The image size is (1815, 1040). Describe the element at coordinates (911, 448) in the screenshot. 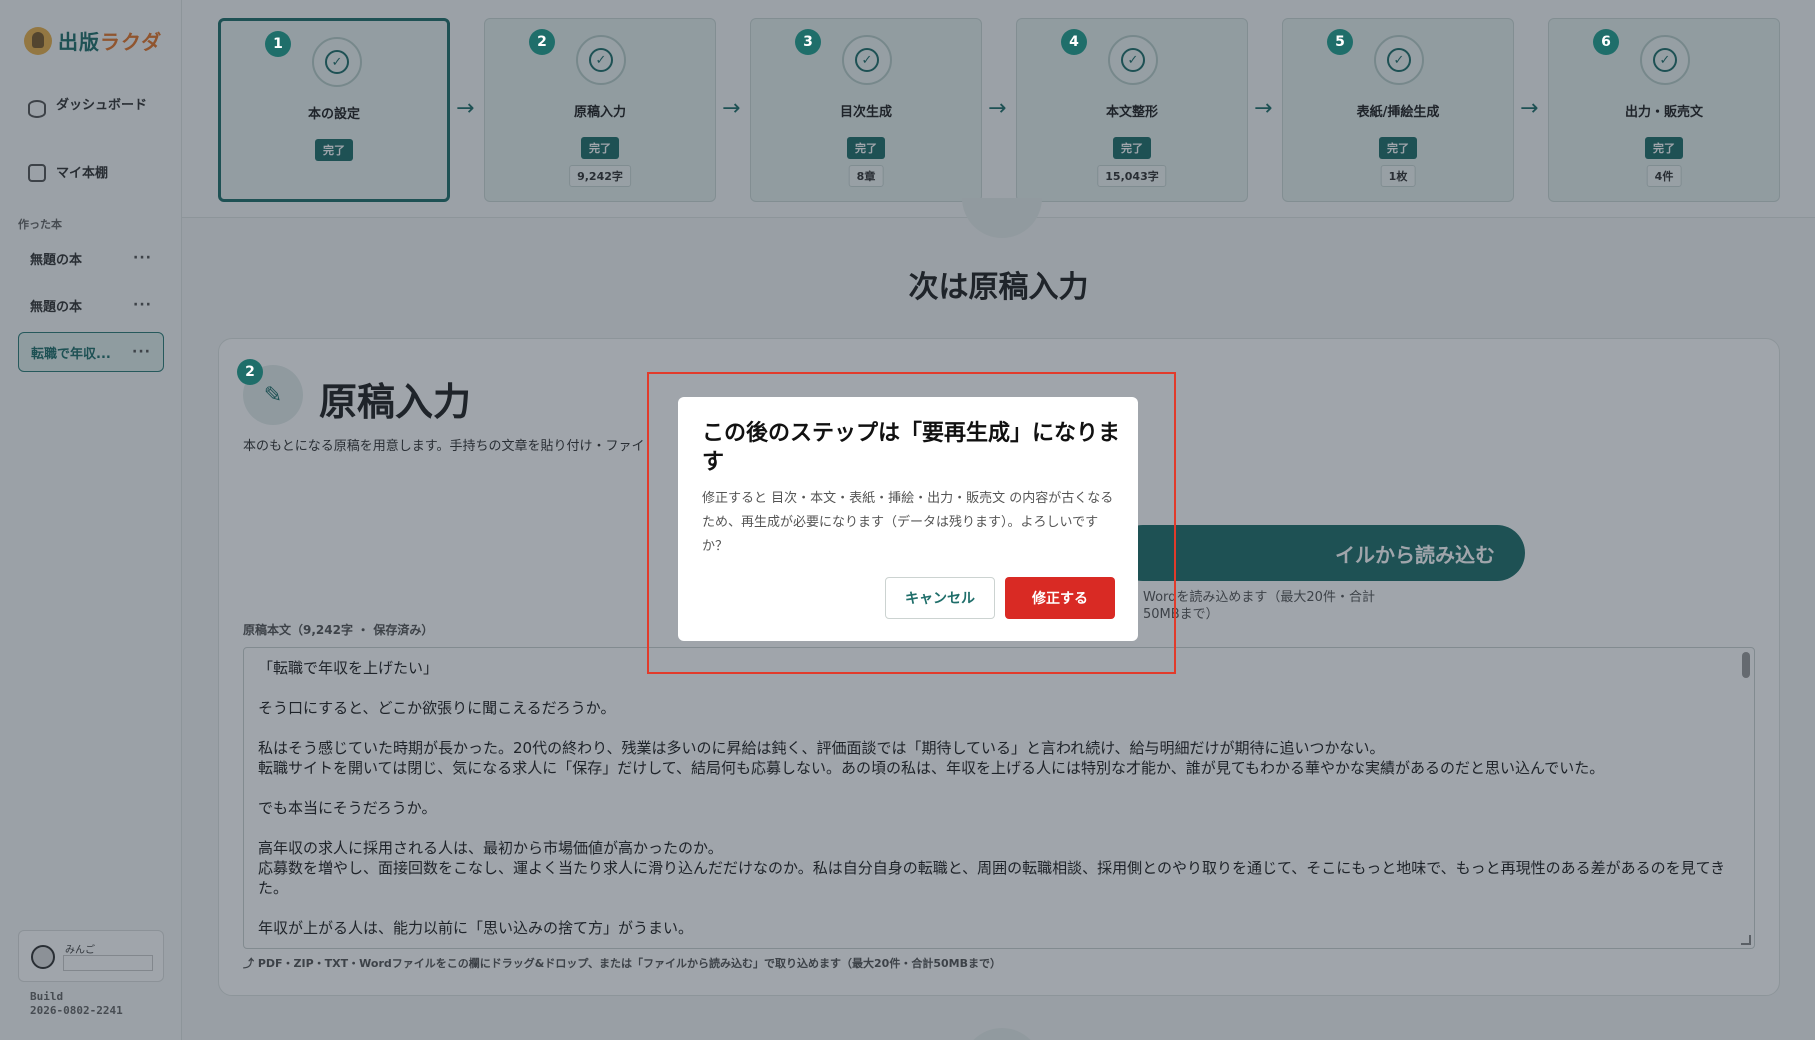

I see `dialog-title: この後のステップは「要再生成」になります` at that location.